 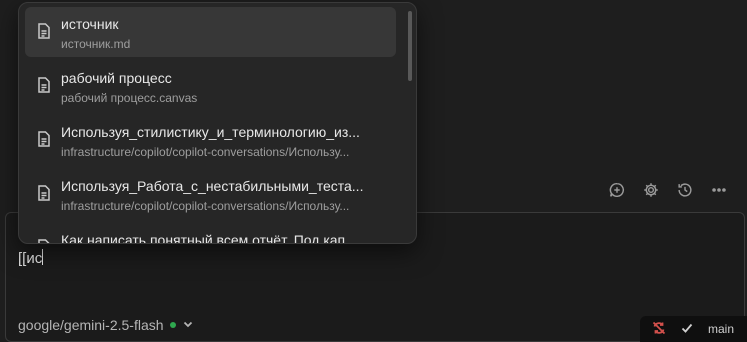 I want to click on git-branch-label: main, so click(x=721, y=329).